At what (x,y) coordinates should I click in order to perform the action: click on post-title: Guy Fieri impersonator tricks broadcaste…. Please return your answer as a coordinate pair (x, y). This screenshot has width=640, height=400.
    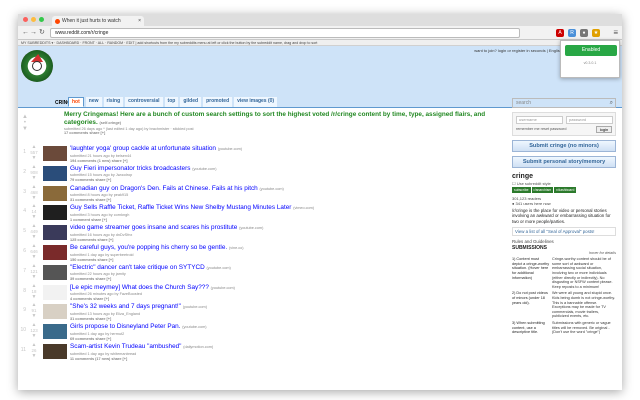
    Looking at the image, I should click on (286, 169).